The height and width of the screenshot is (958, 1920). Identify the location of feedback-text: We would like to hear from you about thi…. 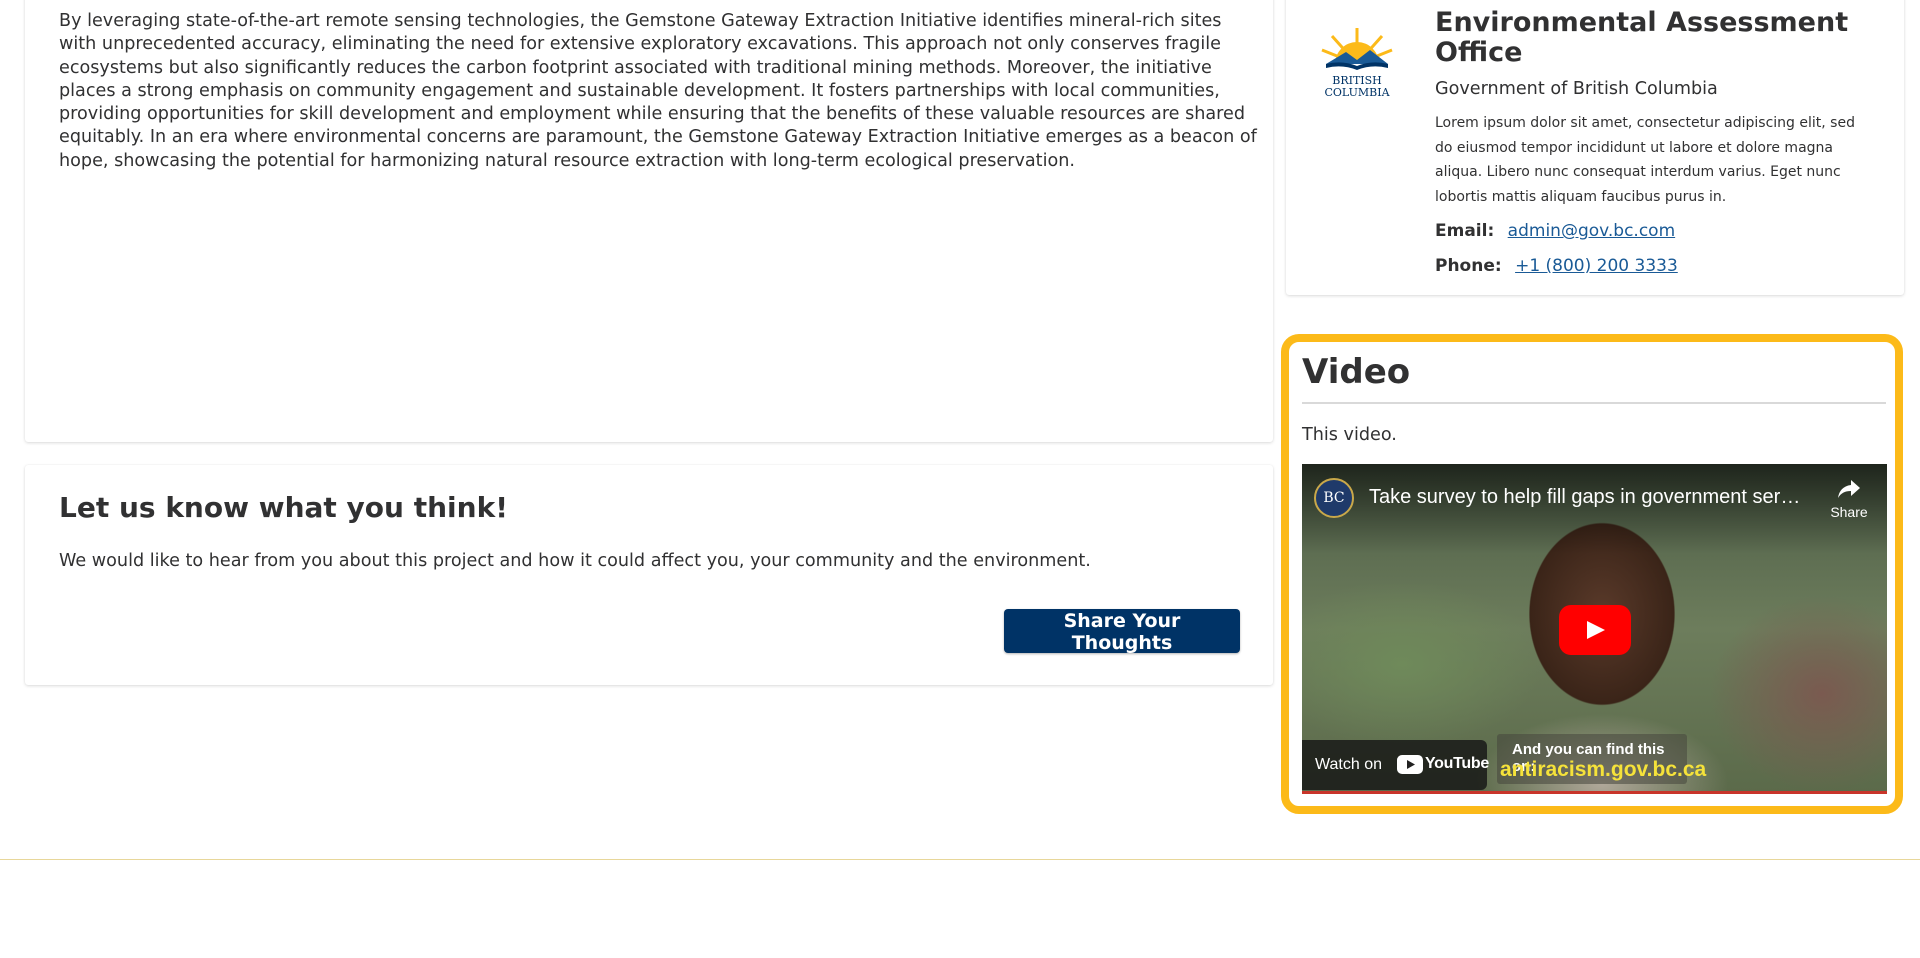
(575, 561).